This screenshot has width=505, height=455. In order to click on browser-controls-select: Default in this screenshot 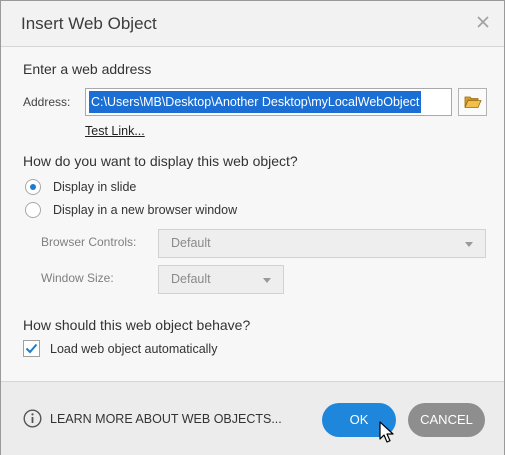, I will do `click(322, 243)`.